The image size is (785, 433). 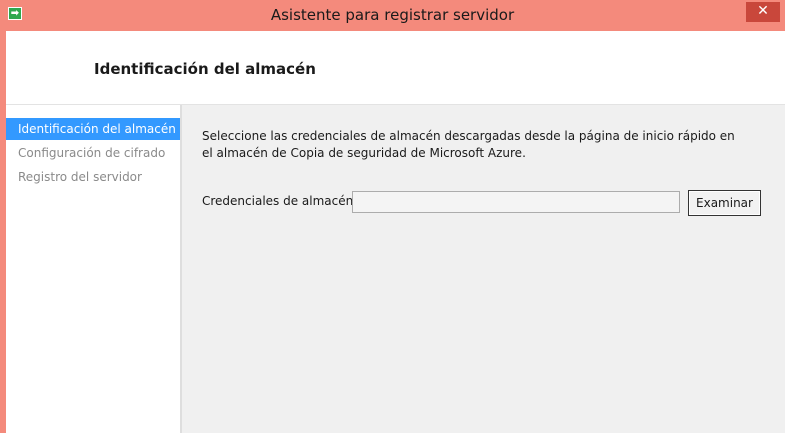 What do you see at coordinates (763, 12) in the screenshot?
I see `close-button: ✕` at bounding box center [763, 12].